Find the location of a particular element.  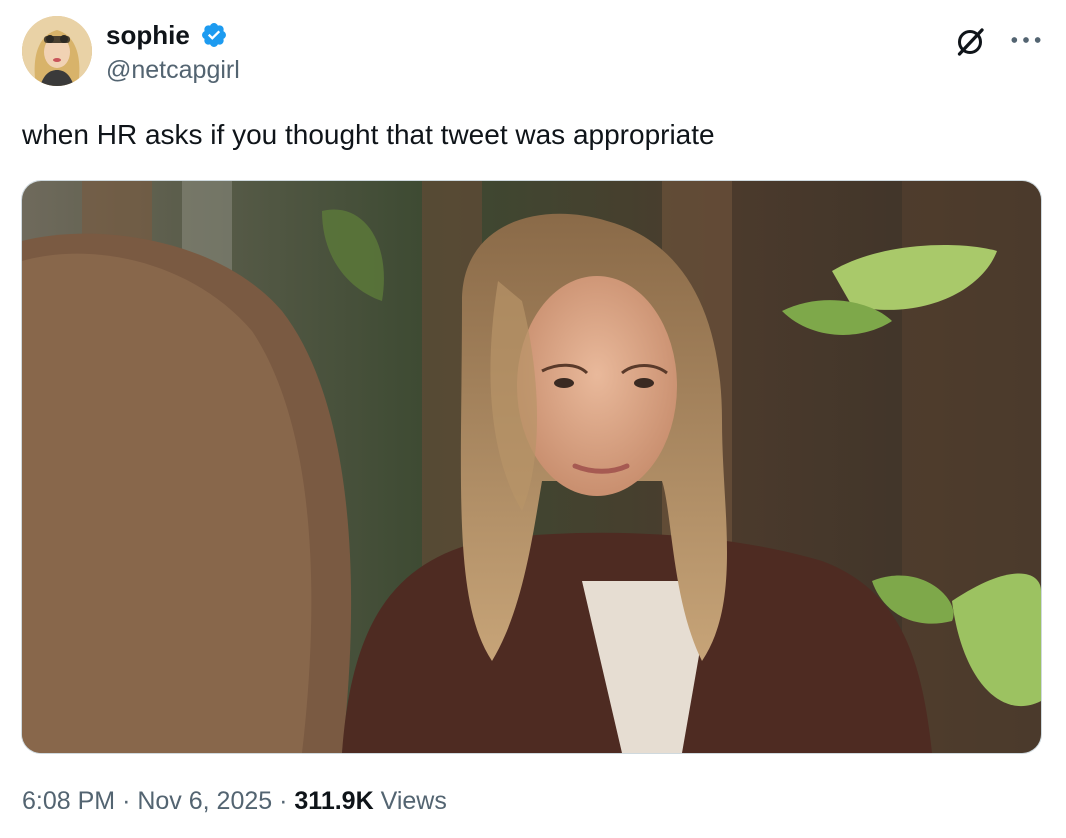

author-names: sophie @netcapgirl is located at coordinates (173, 52).